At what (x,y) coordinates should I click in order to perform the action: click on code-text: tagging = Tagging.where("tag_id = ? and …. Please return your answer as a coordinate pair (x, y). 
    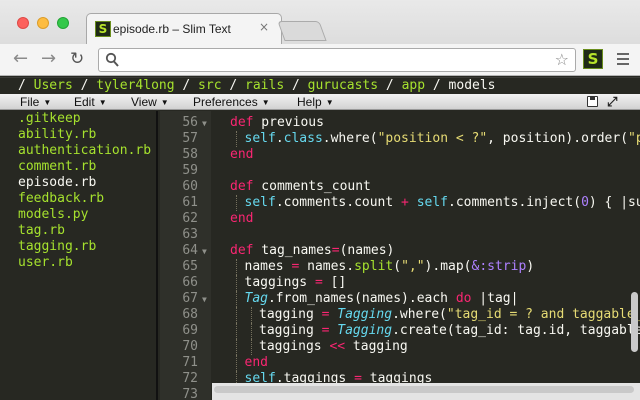
    Looking at the image, I should click on (449, 315).